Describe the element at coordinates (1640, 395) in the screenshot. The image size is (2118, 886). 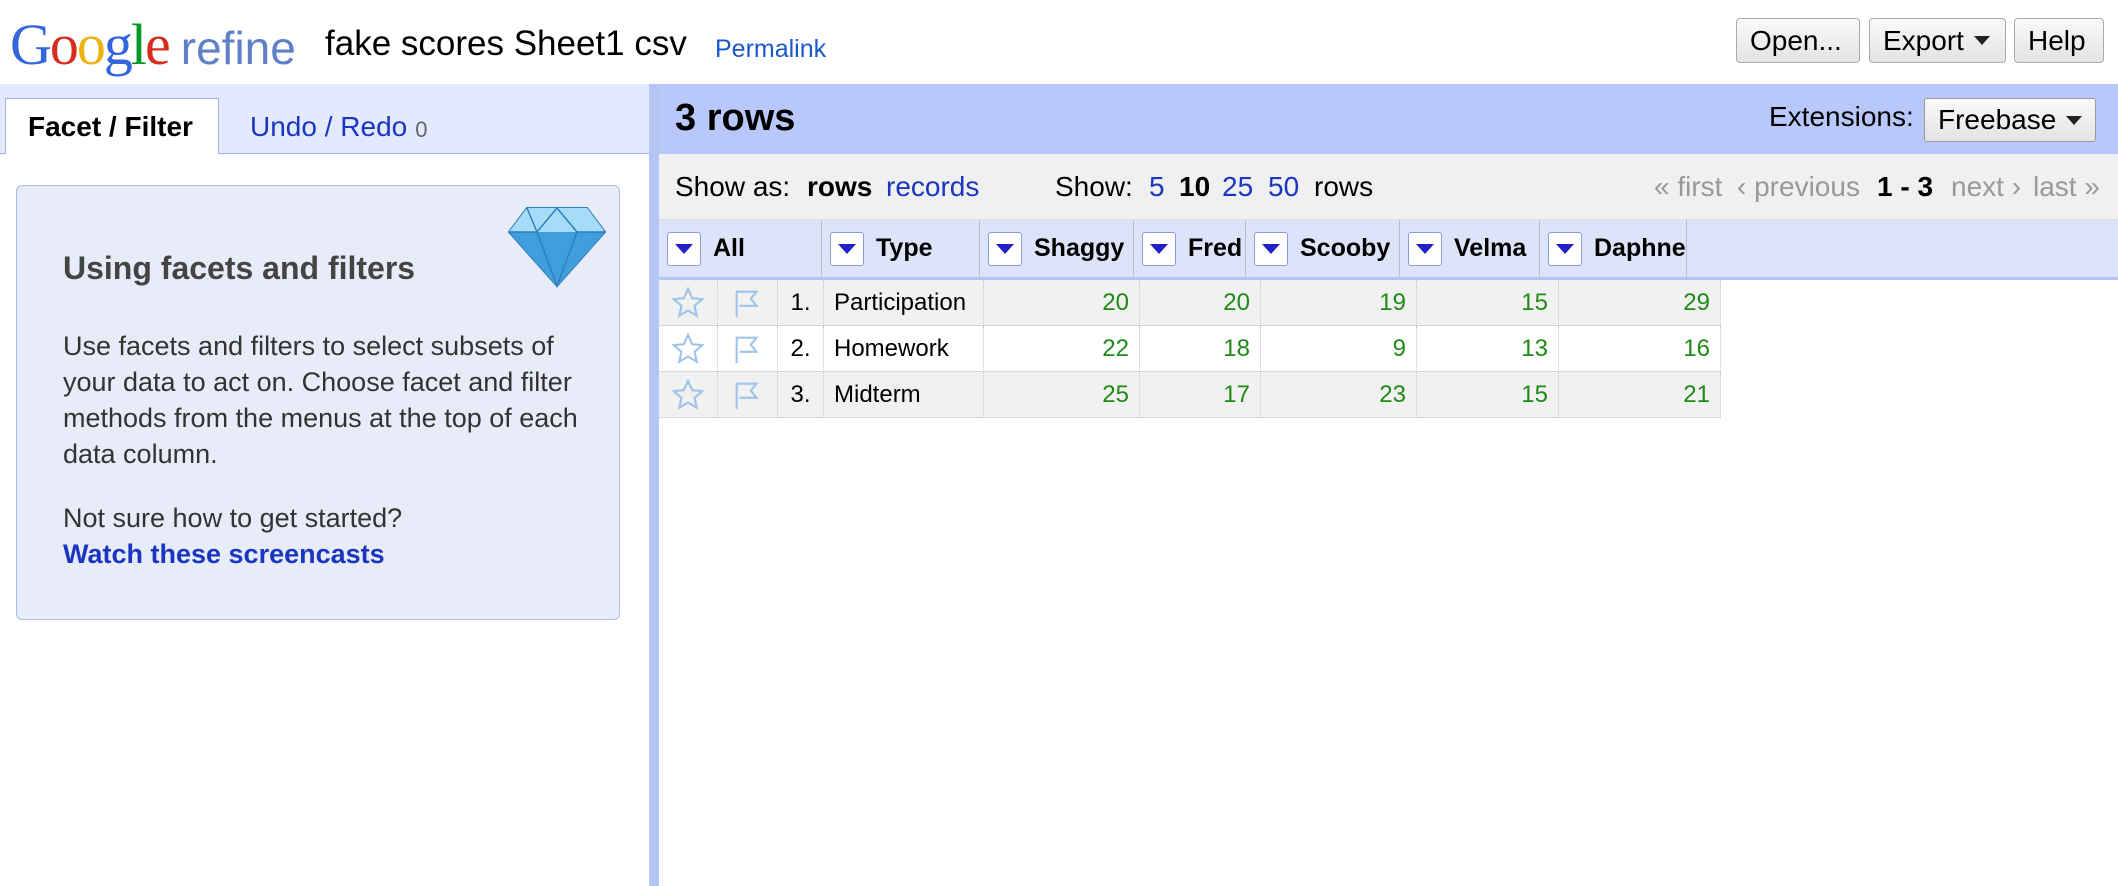
I see `cell-daphne: 21` at that location.